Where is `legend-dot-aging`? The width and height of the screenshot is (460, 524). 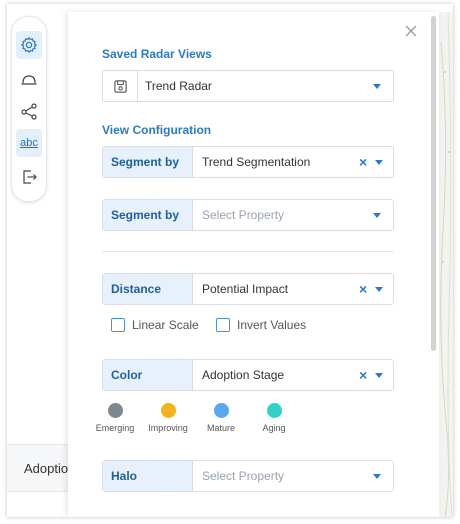 legend-dot-aging is located at coordinates (274, 410).